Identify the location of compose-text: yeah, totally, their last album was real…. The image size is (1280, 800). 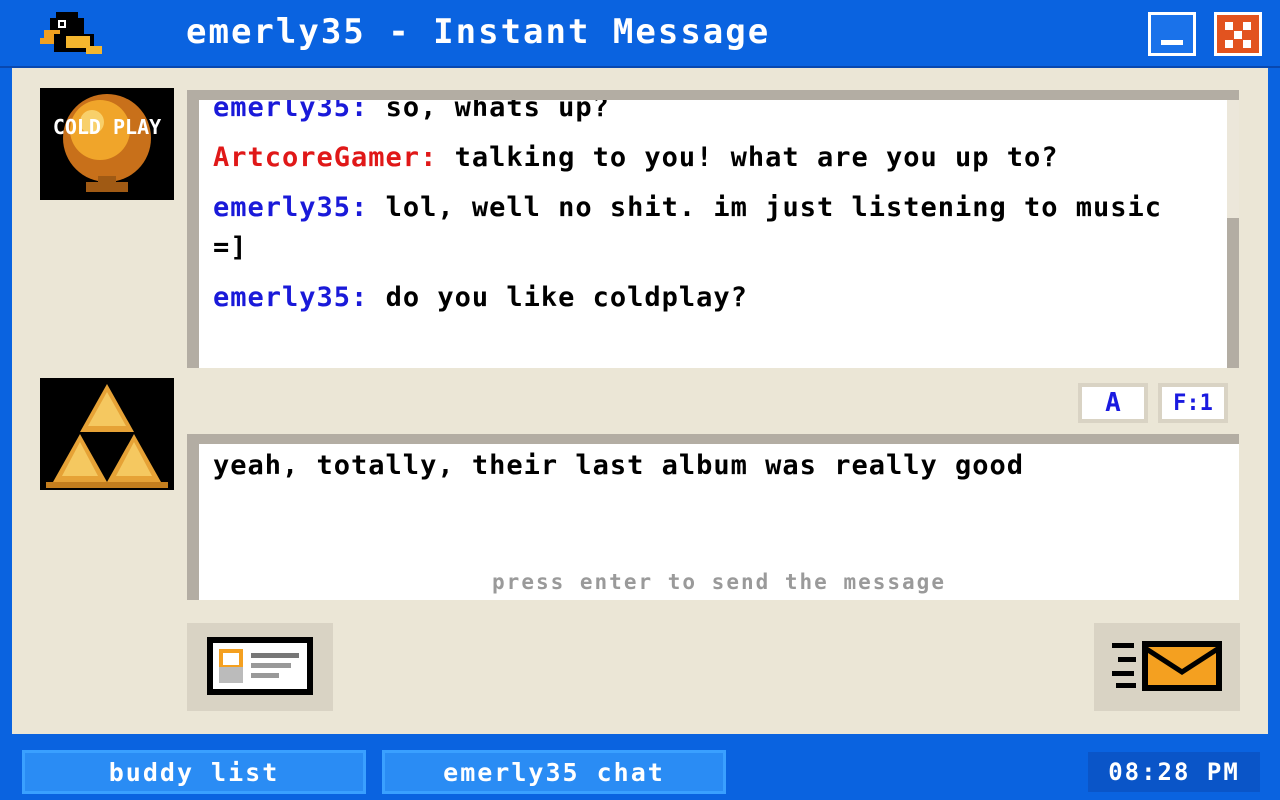
(716, 466).